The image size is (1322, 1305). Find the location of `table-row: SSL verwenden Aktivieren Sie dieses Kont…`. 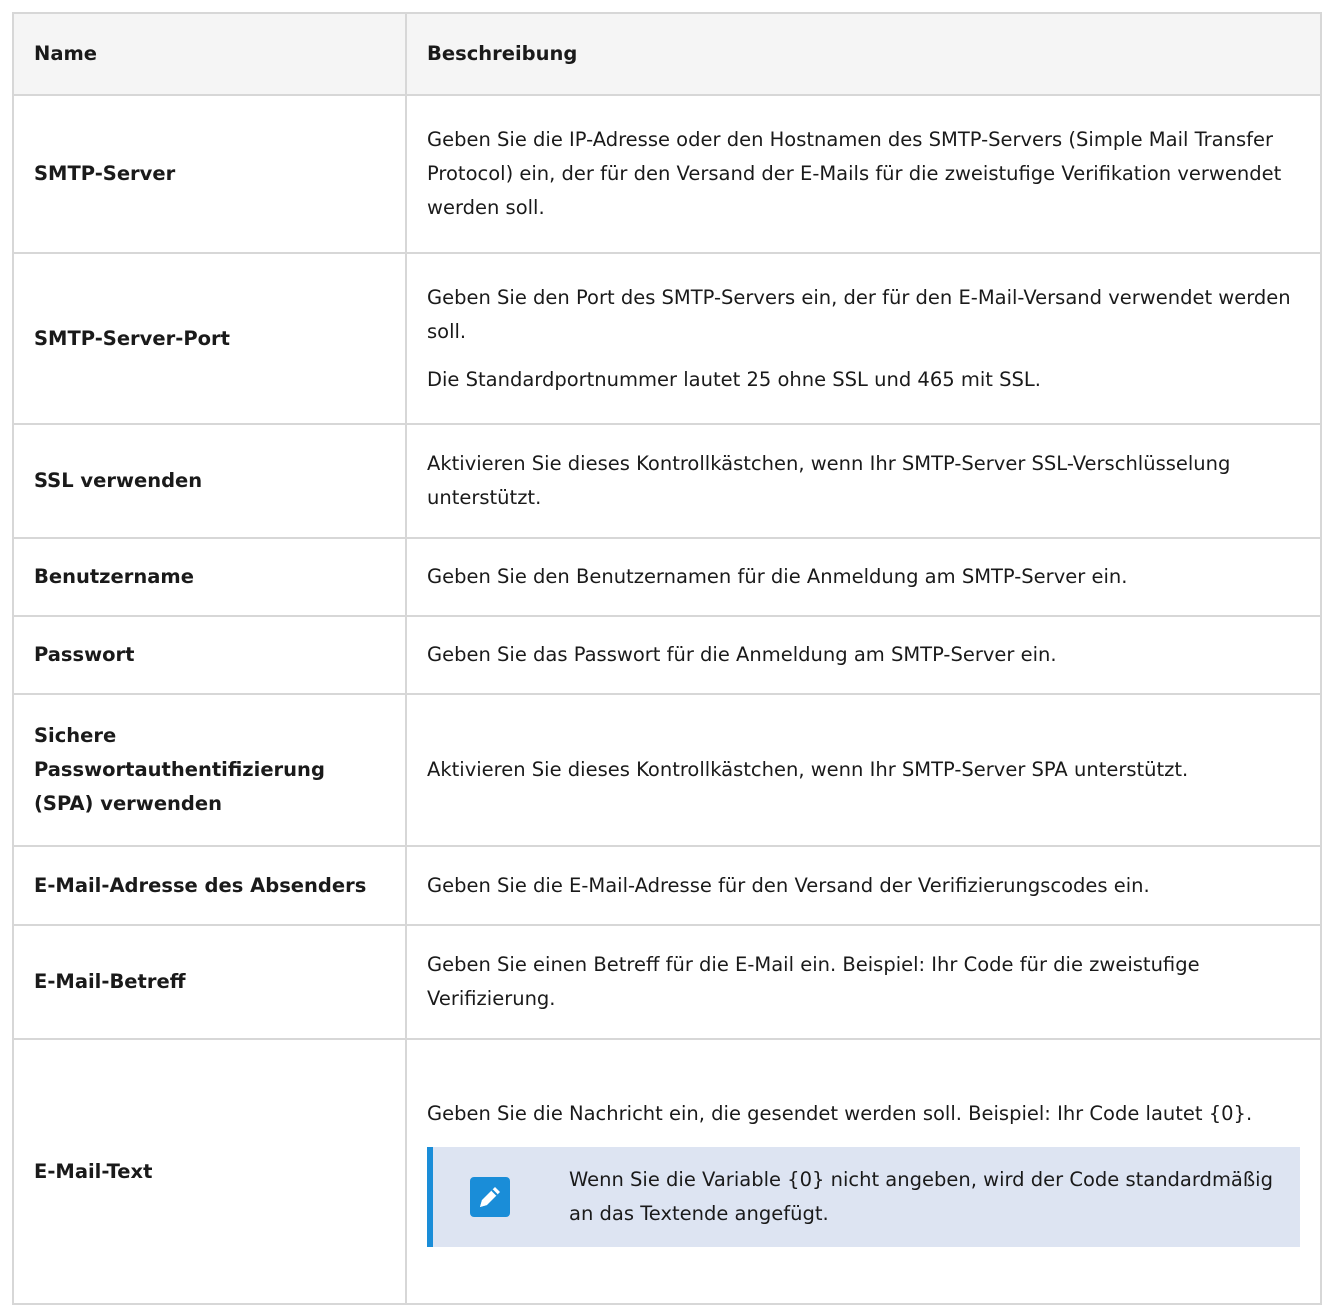

table-row: SSL verwenden Aktivieren Sie dieses Kont… is located at coordinates (667, 481).